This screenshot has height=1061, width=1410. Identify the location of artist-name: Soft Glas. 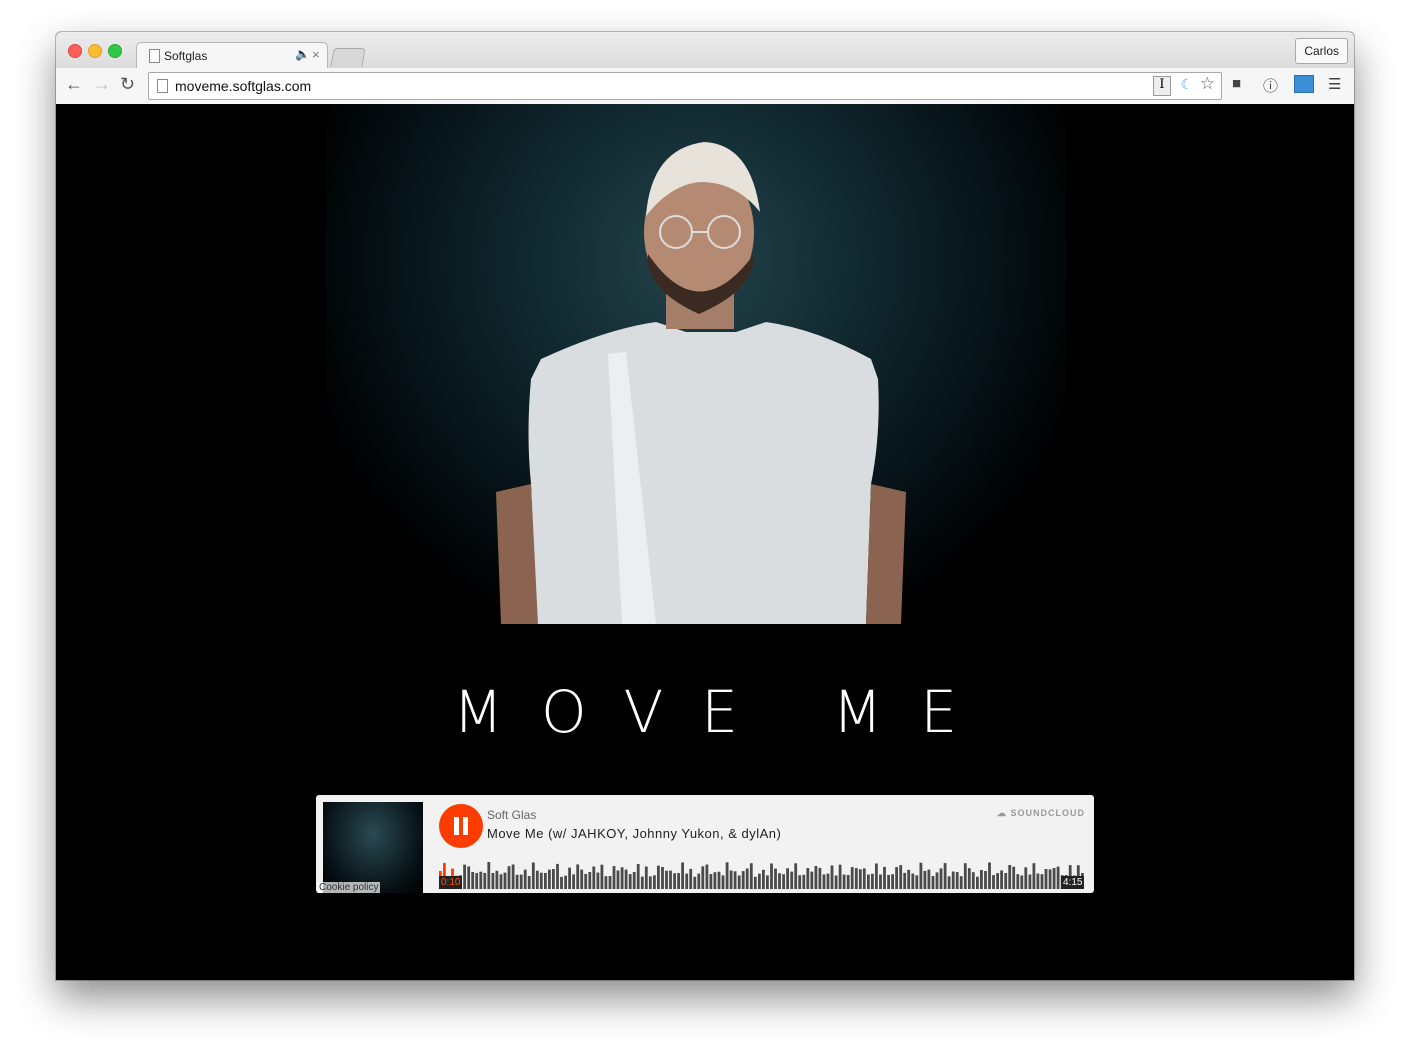
(511, 815).